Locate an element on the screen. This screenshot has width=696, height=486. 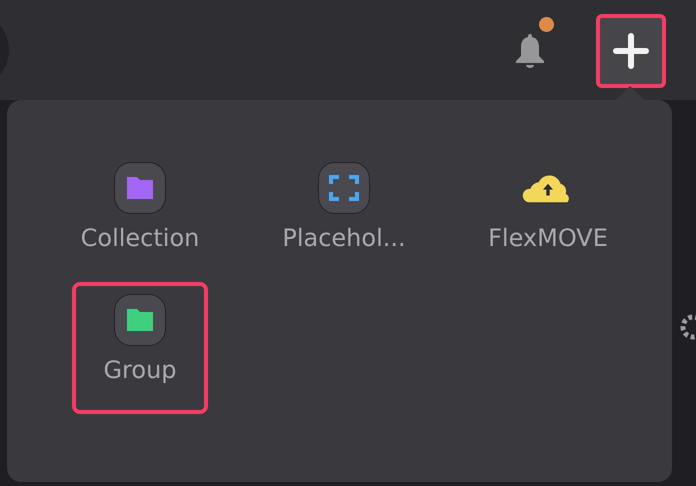
bell-icon is located at coordinates (530, 51).